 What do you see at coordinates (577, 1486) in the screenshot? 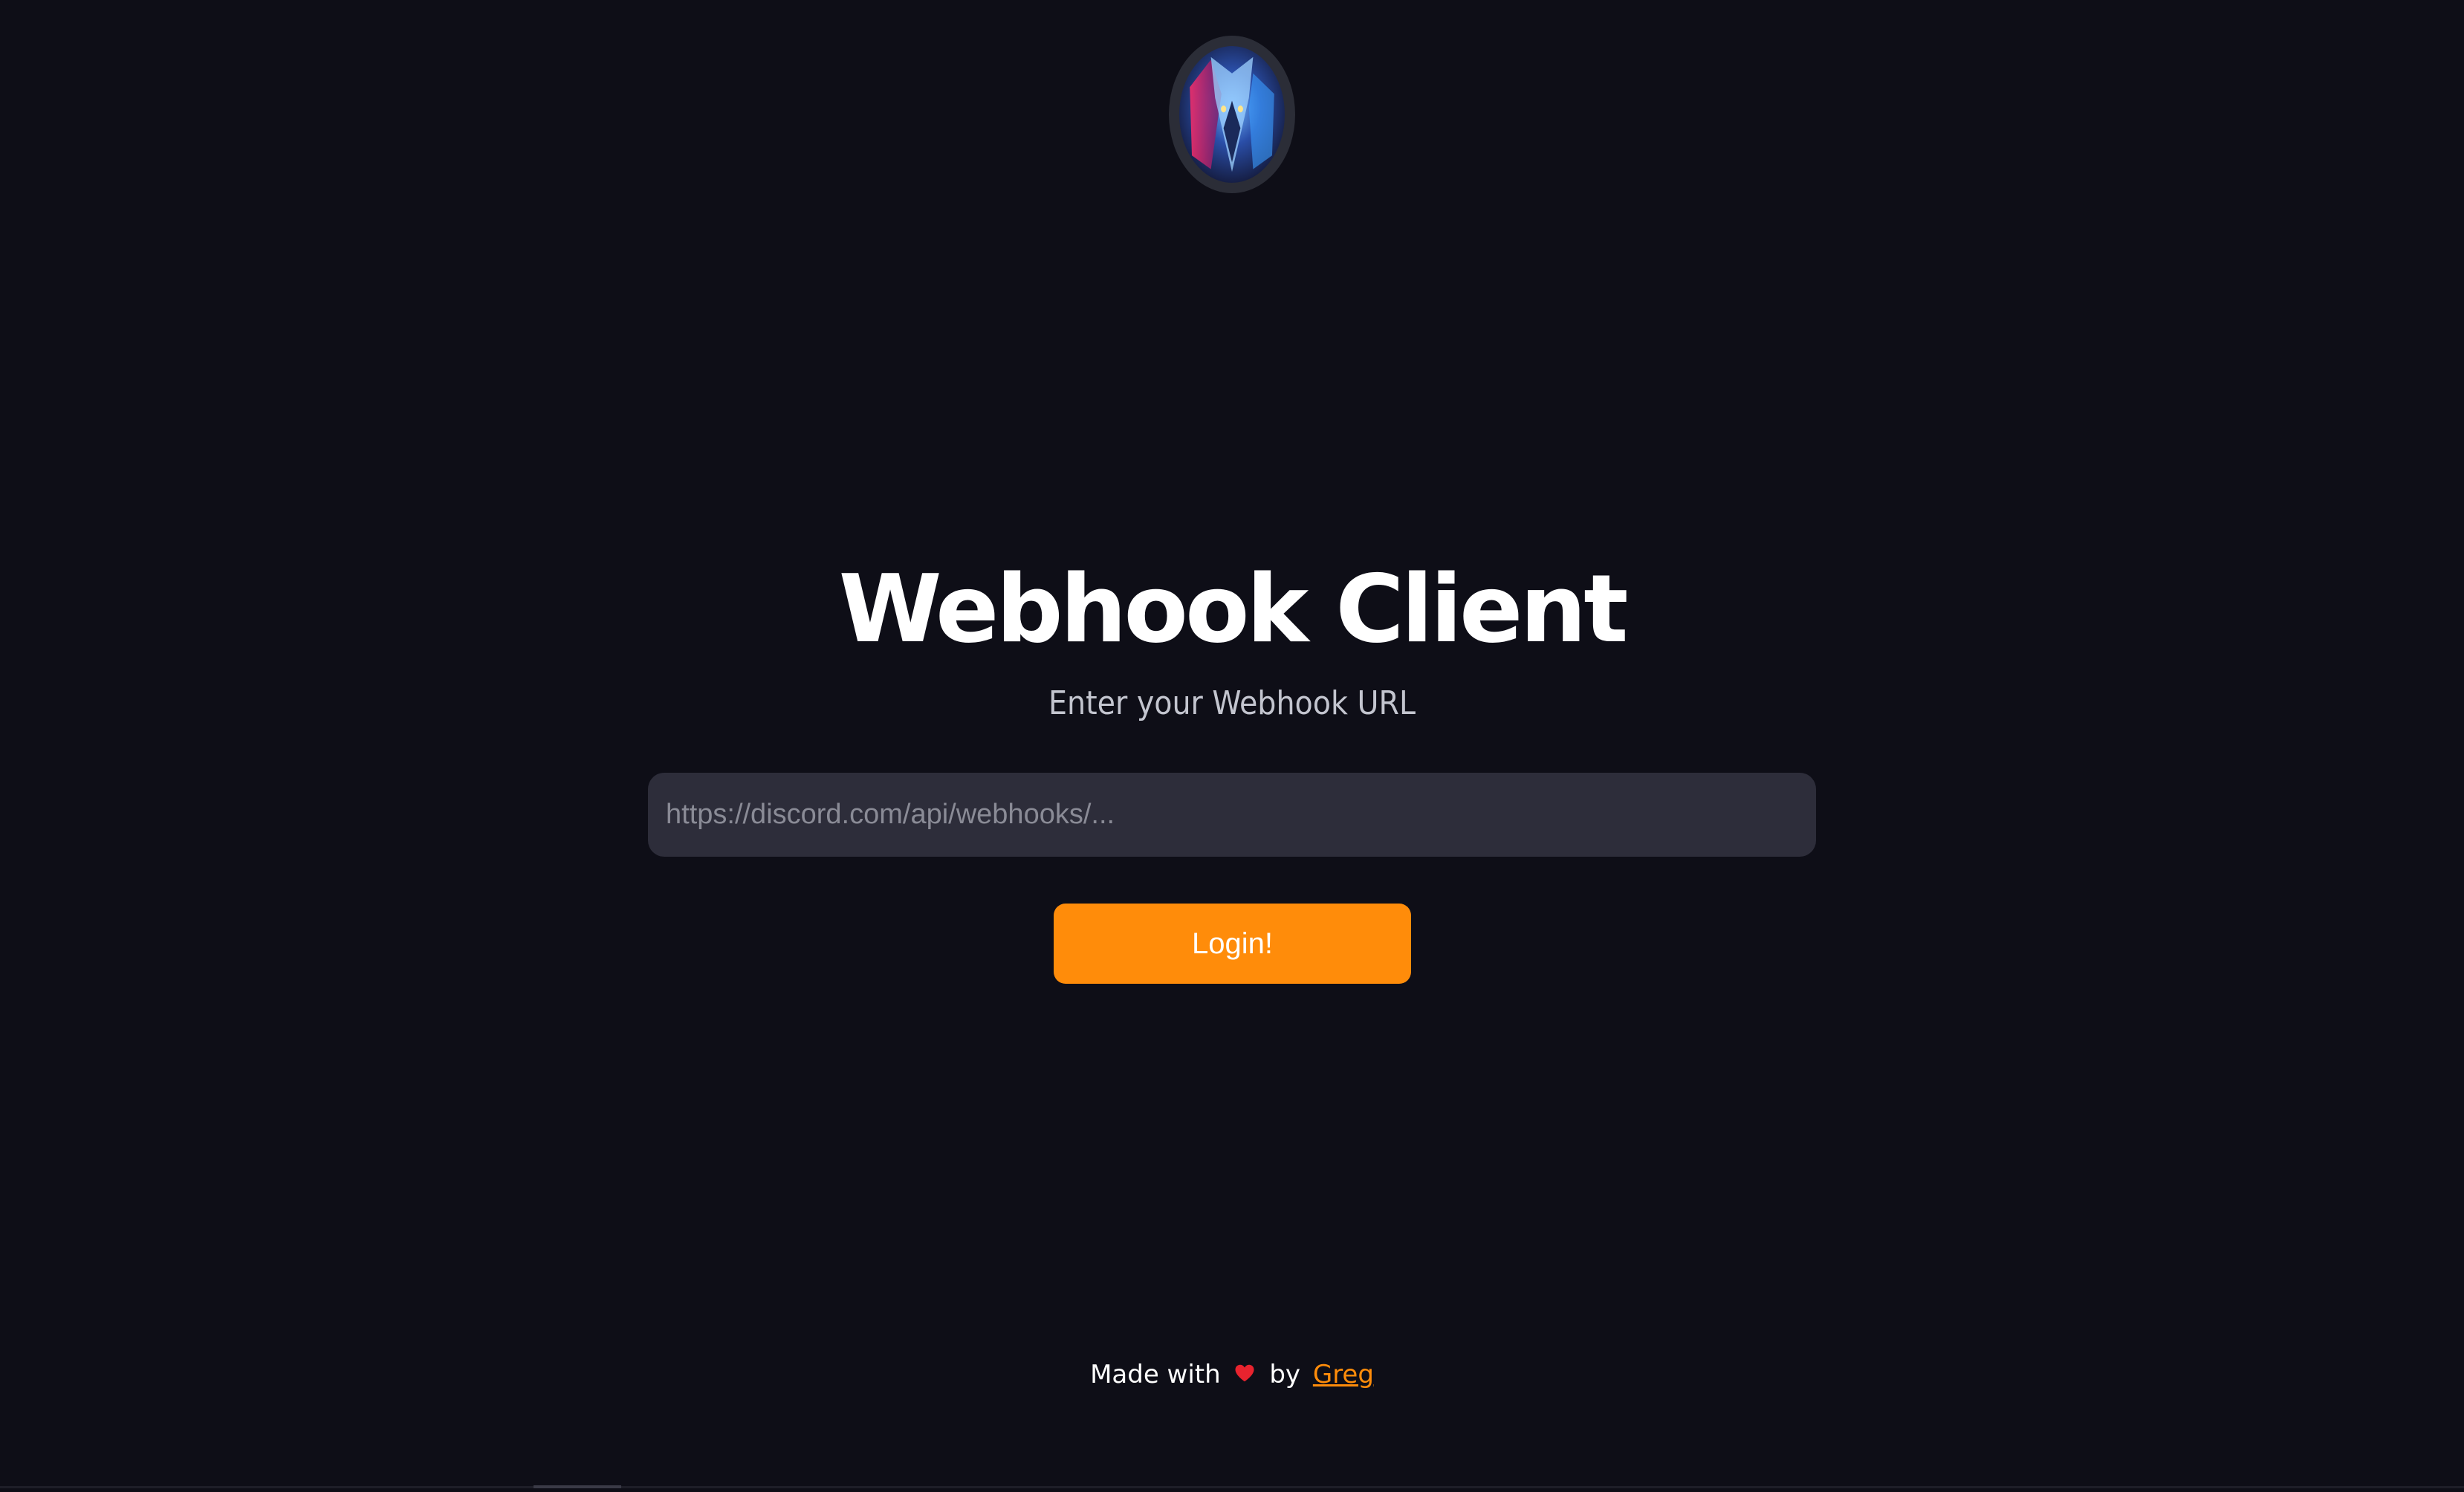
I see `bottom-scroll-indicator` at bounding box center [577, 1486].